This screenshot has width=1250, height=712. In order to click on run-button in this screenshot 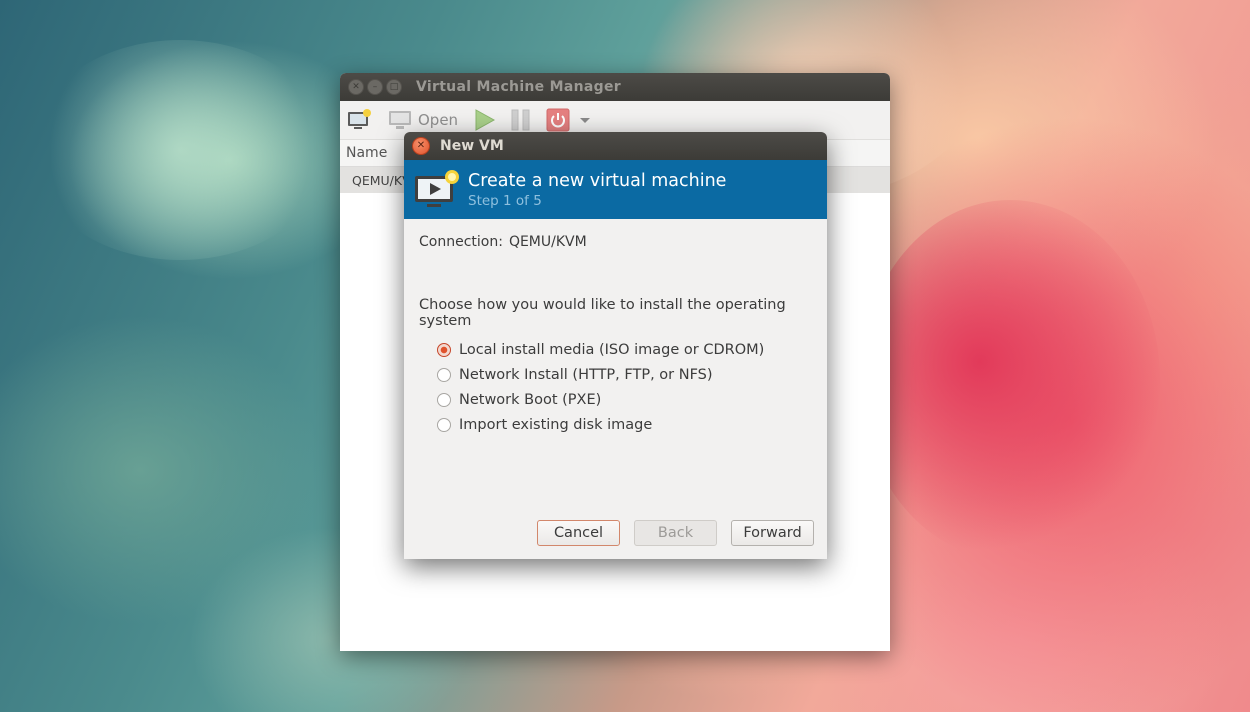, I will do `click(484, 120)`.